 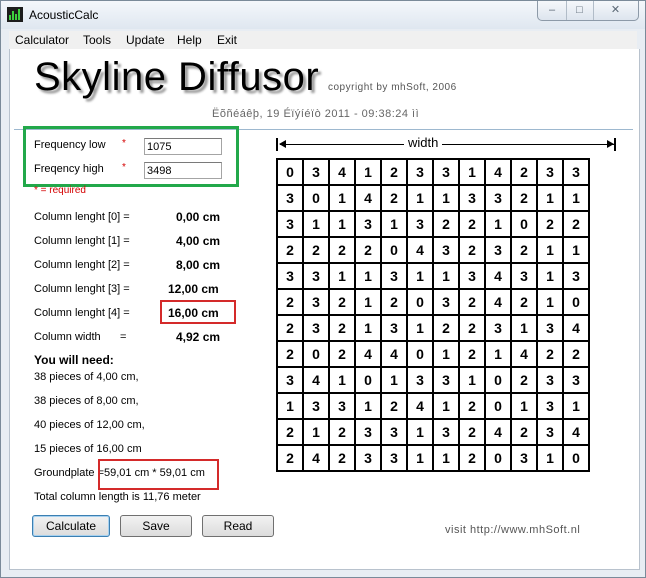 I want to click on minimize-icon: –, so click(x=552, y=10).